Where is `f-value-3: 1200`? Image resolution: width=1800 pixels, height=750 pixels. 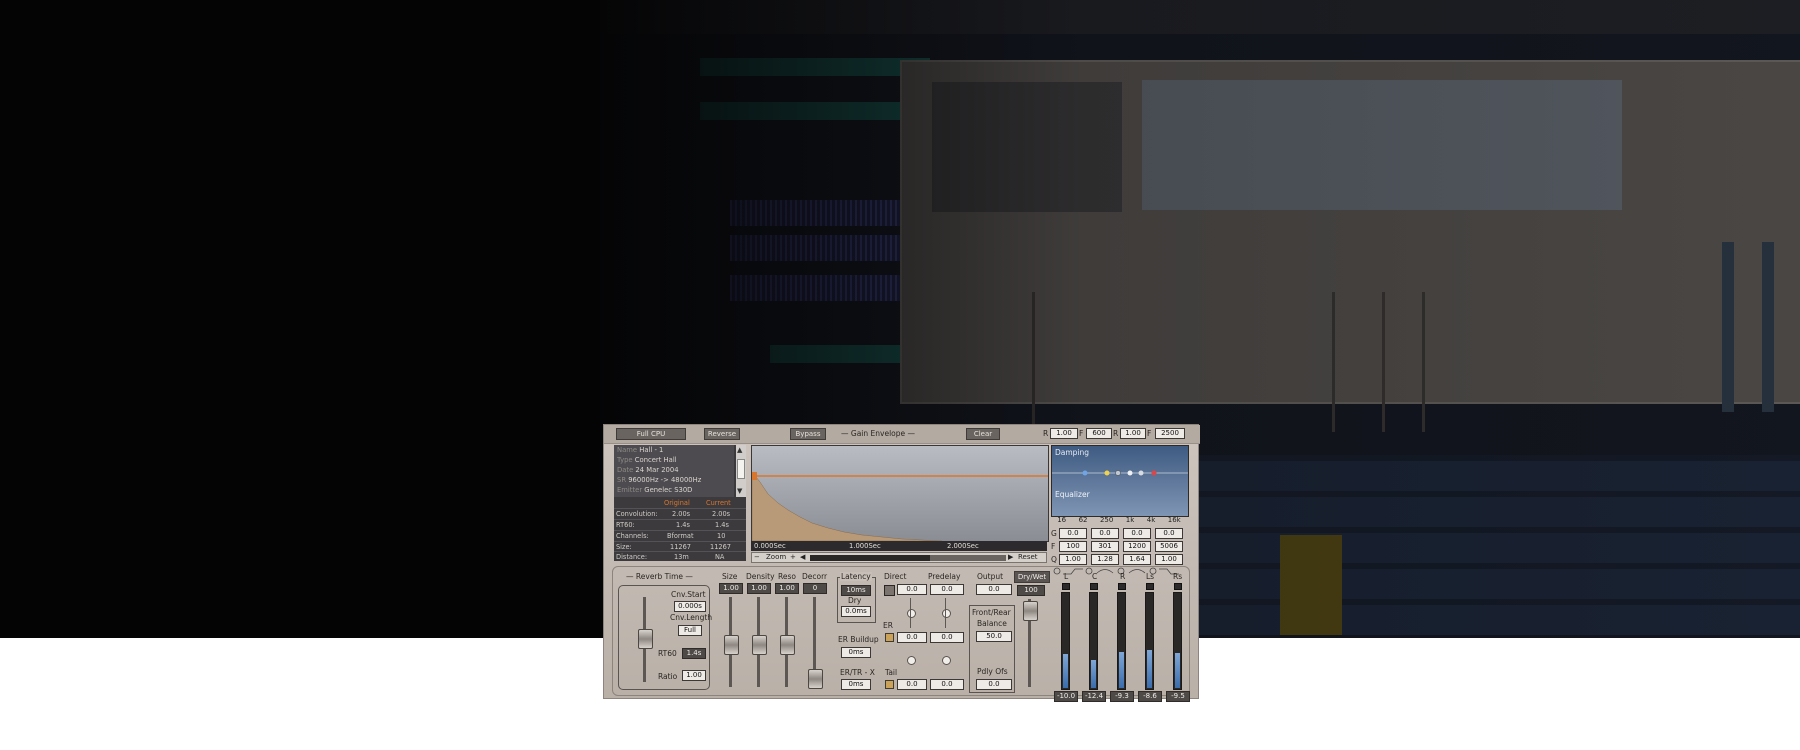
f-value-3: 1200 is located at coordinates (1137, 546).